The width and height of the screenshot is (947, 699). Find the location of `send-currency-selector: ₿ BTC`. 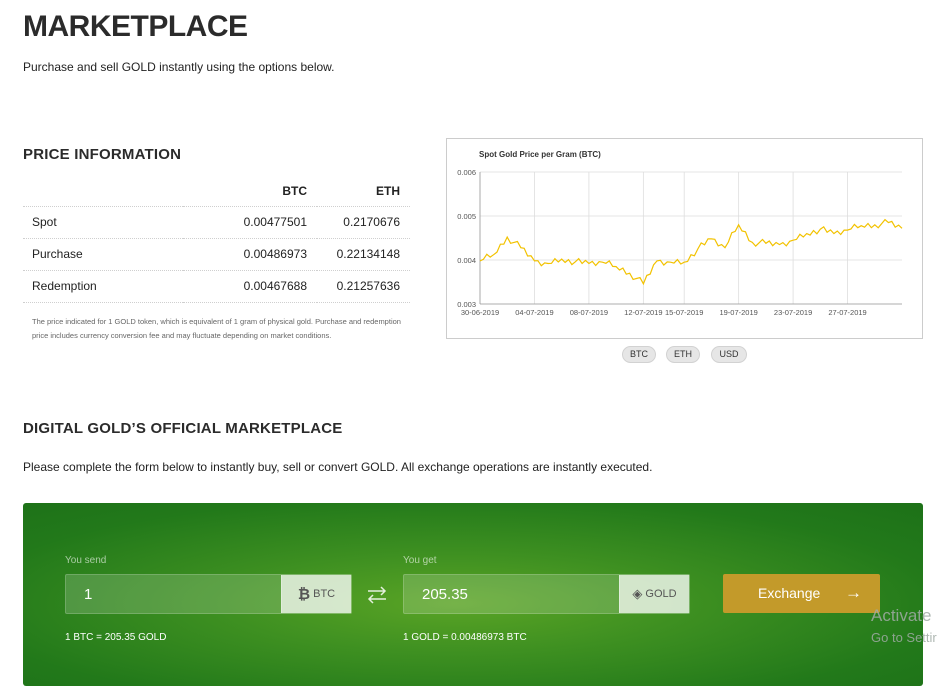

send-currency-selector: ₿ BTC is located at coordinates (316, 594).